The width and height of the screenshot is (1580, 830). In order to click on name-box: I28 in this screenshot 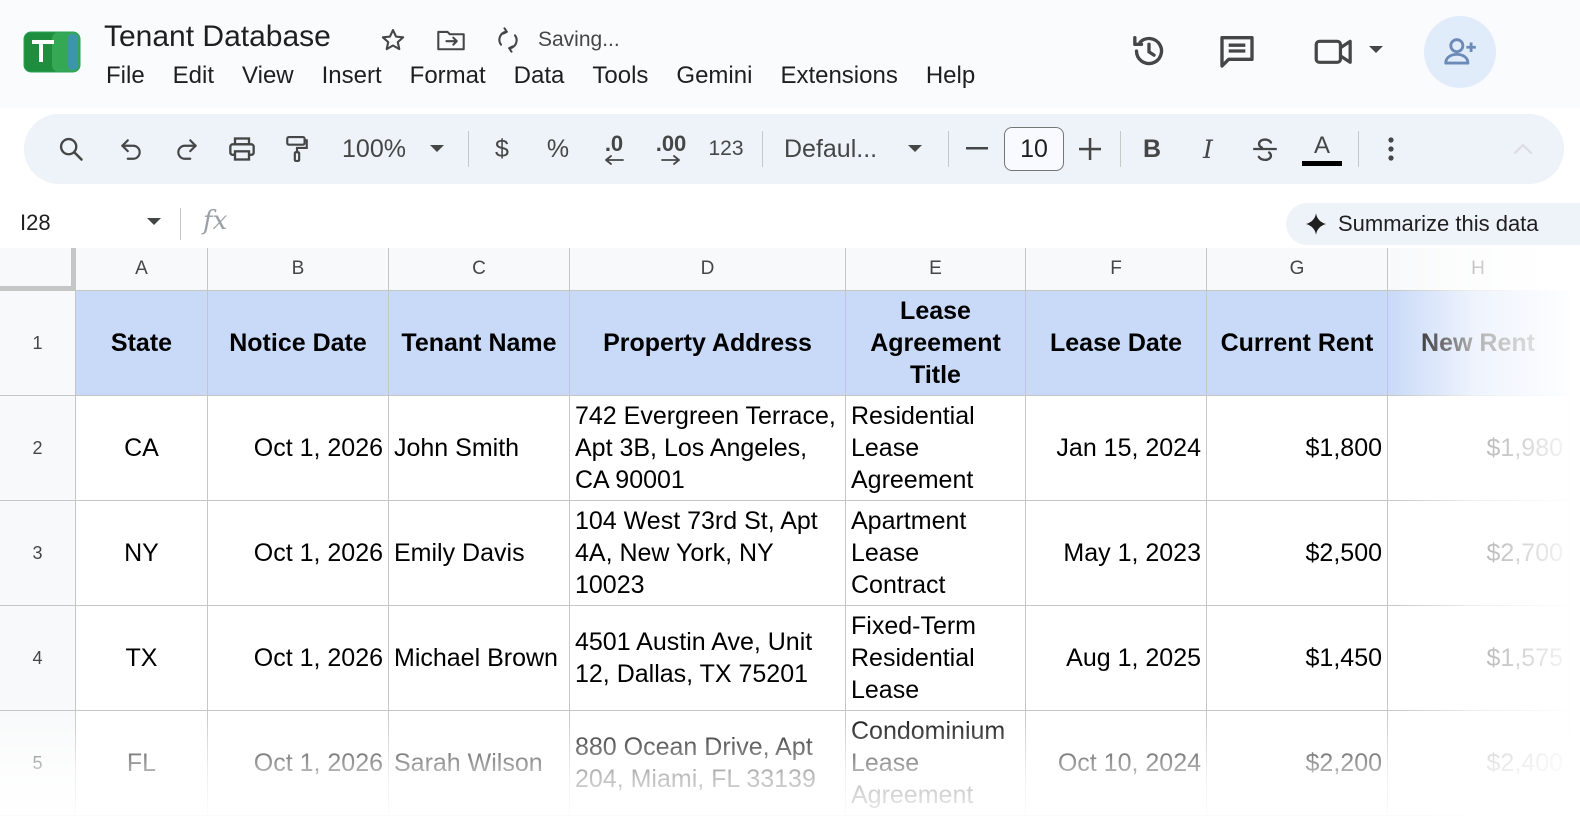, I will do `click(35, 223)`.